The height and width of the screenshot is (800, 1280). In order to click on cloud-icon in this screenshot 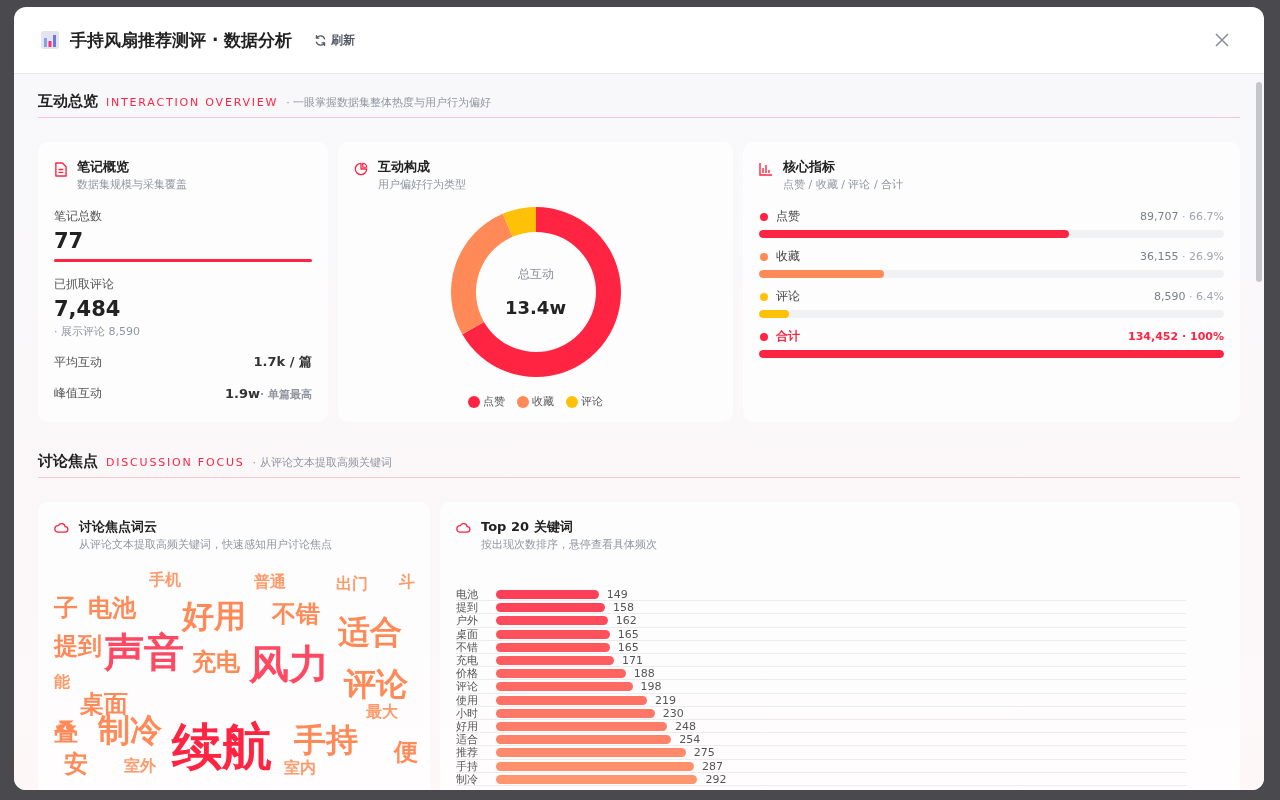, I will do `click(463, 527)`.